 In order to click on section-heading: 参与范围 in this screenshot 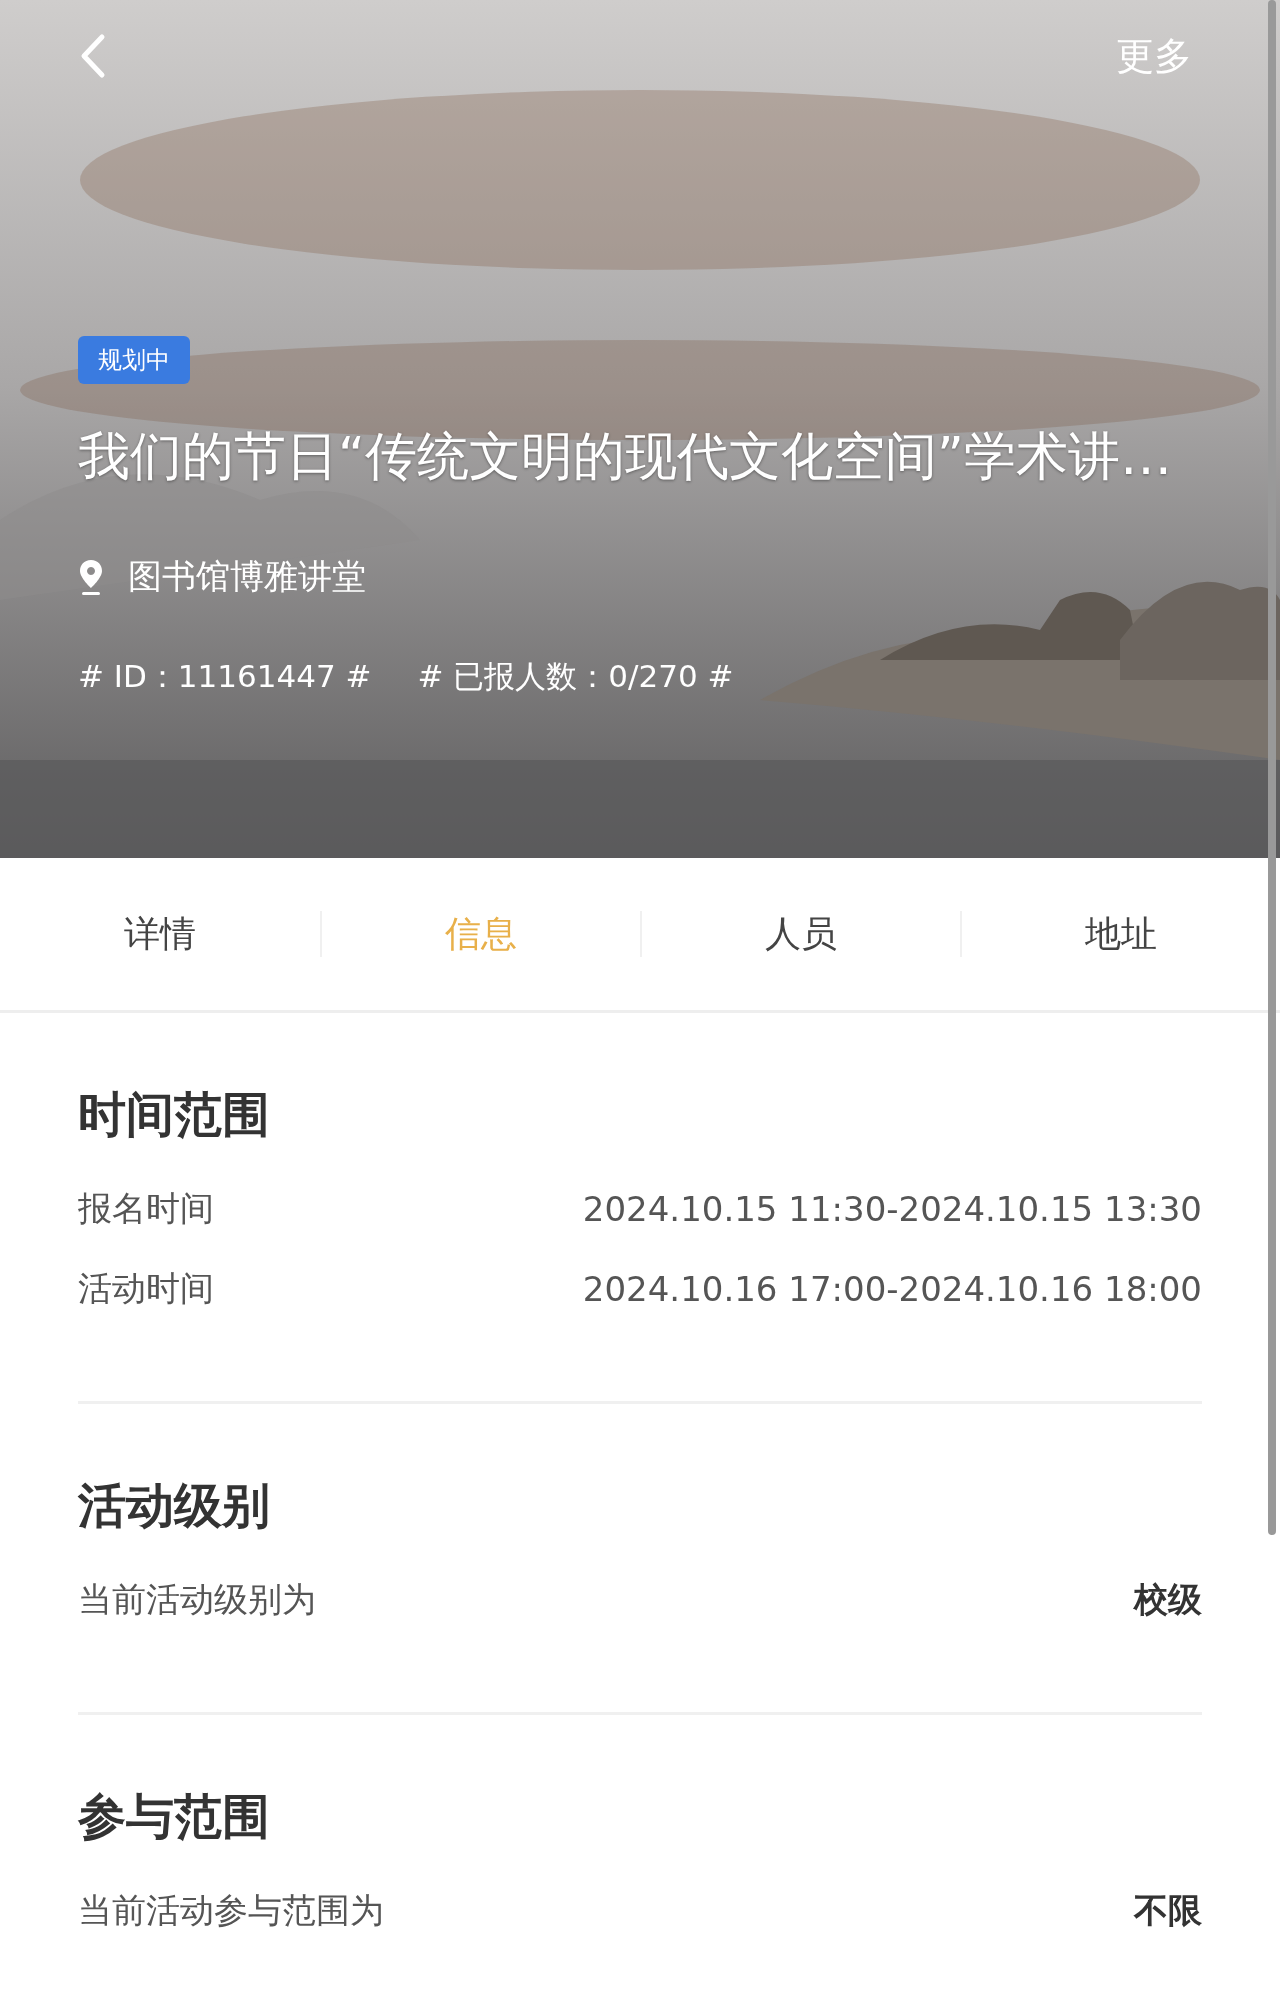, I will do `click(174, 1816)`.